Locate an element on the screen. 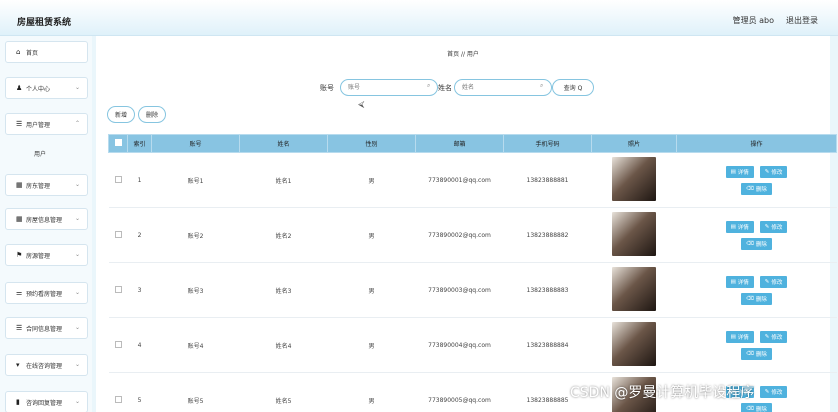 The height and width of the screenshot is (412, 838). breadcrumb: 首页 // 用户 is located at coordinates (463, 54).